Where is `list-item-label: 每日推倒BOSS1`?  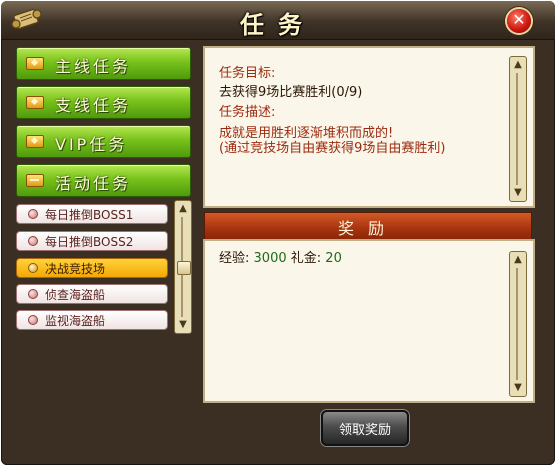
list-item-label: 每日推倒BOSS1 is located at coordinates (89, 215).